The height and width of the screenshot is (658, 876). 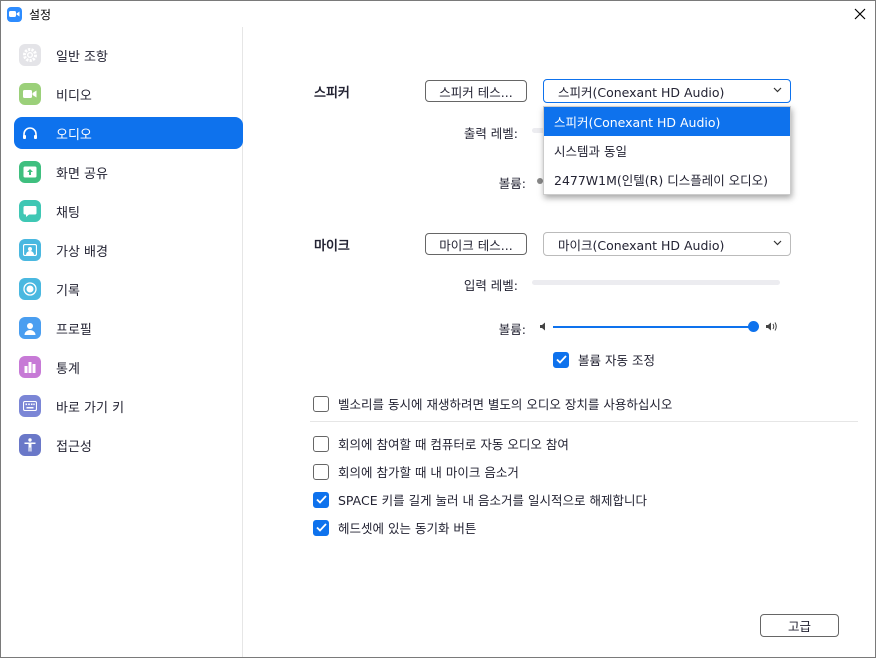 I want to click on input-level-label: 입력 레벨:, so click(x=490, y=285).